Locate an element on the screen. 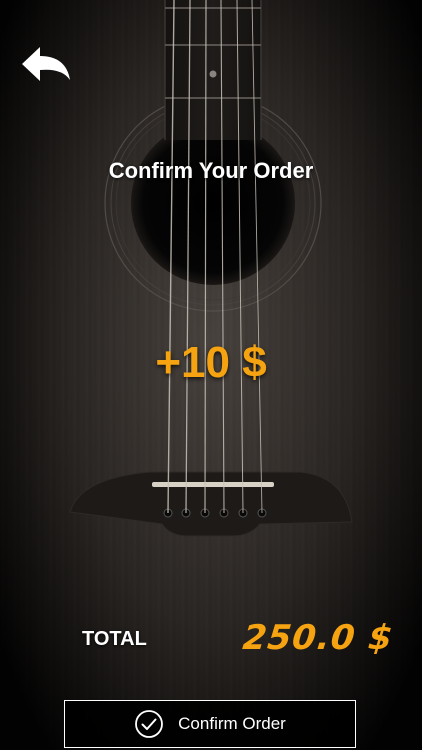 Image resolution: width=422 pixels, height=750 pixels. total-label: TOTAL is located at coordinates (114, 639).